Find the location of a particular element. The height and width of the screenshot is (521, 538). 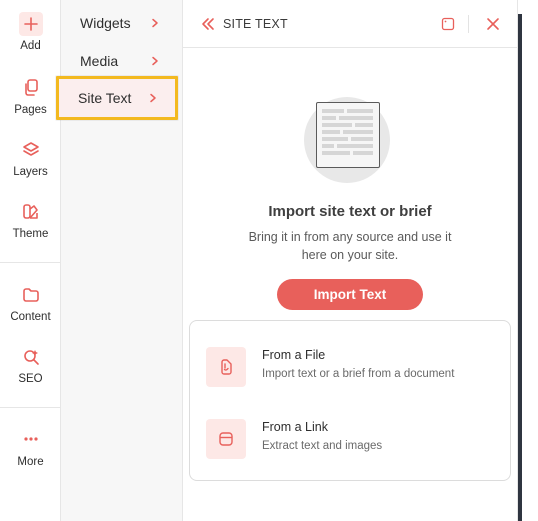

option-title: From a Link is located at coordinates (295, 427).